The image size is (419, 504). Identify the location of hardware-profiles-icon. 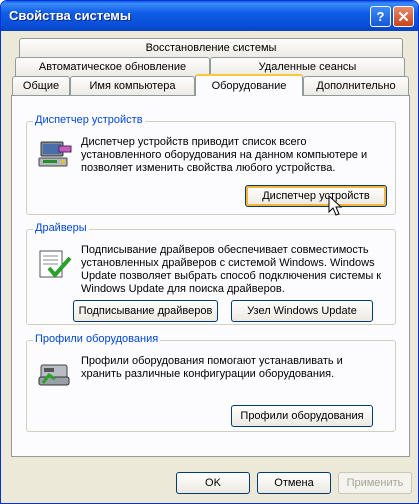
(54, 375).